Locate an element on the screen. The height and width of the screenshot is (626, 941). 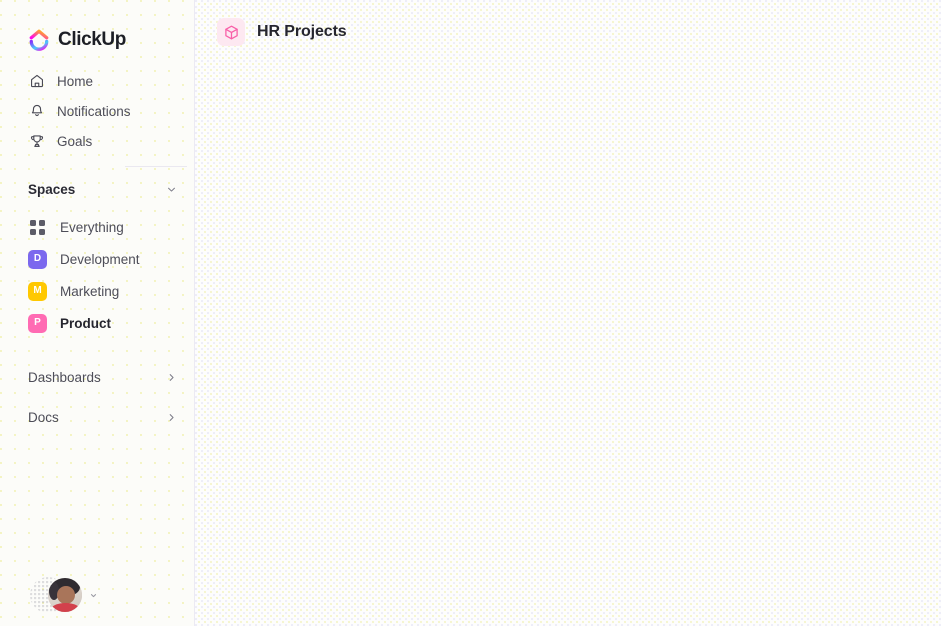
space-badge: P is located at coordinates (37, 323).